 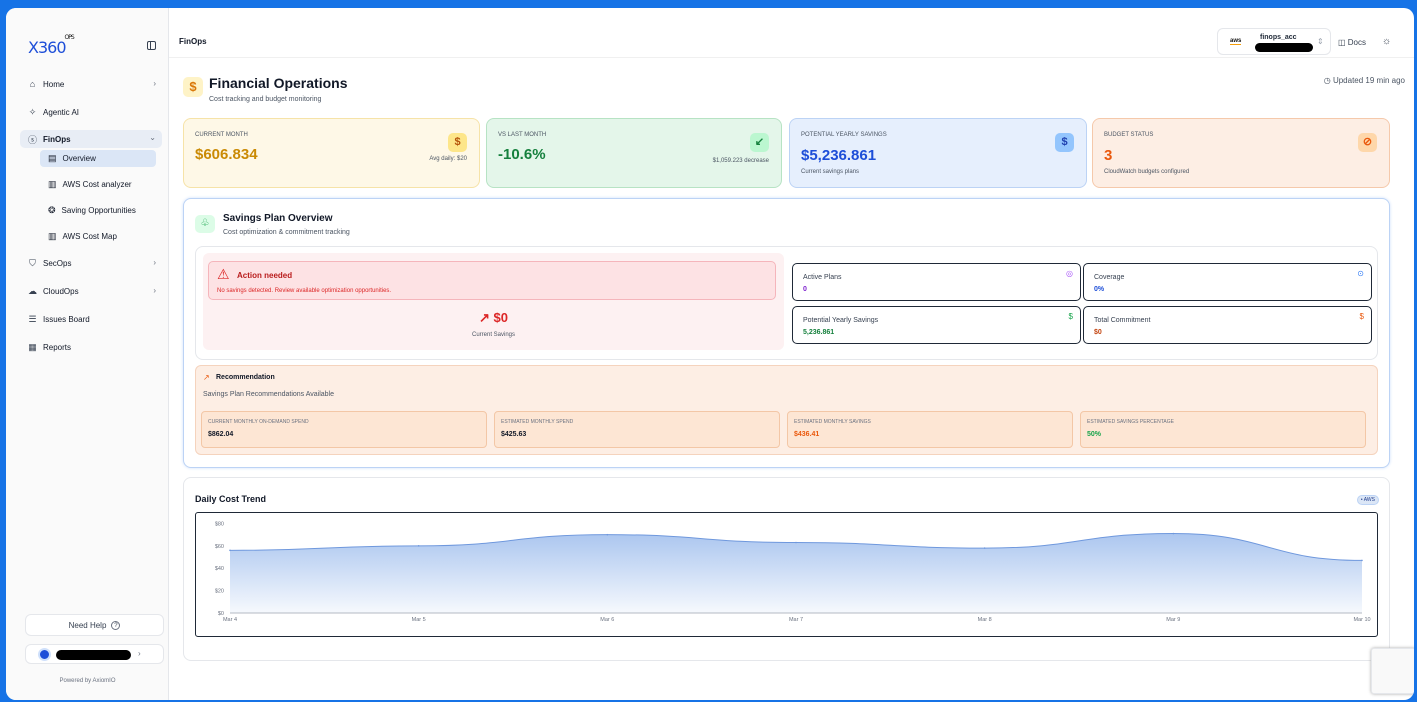 I want to click on stat-value: 3, so click(x=1108, y=155).